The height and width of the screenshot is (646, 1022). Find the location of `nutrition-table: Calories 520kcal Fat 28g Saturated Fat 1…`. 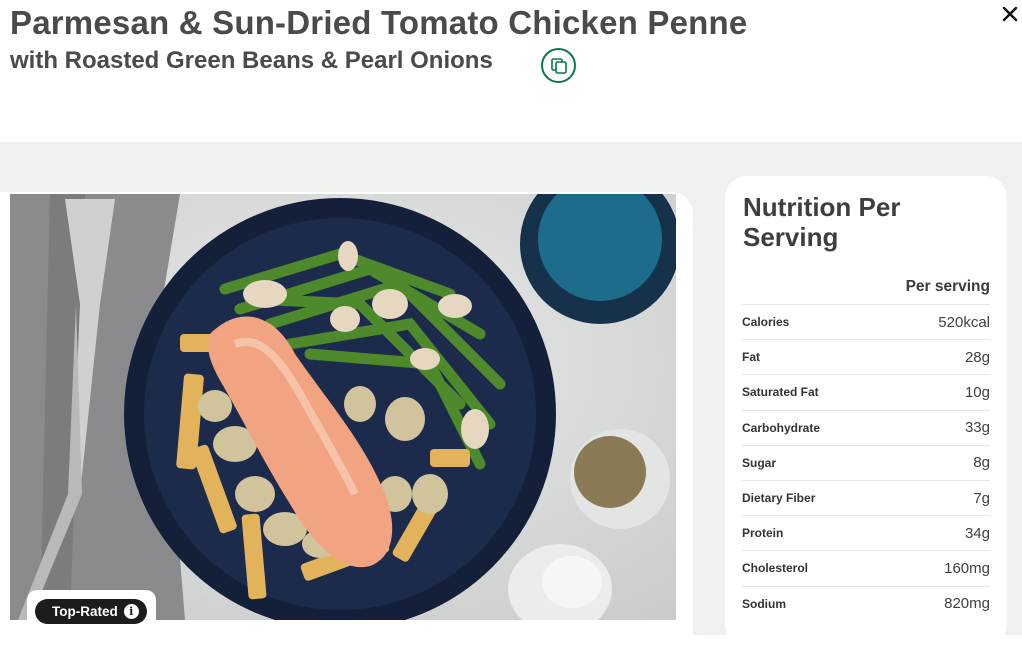

nutrition-table: Calories 520kcal Fat 28g Saturated Fat 1… is located at coordinates (866, 462).